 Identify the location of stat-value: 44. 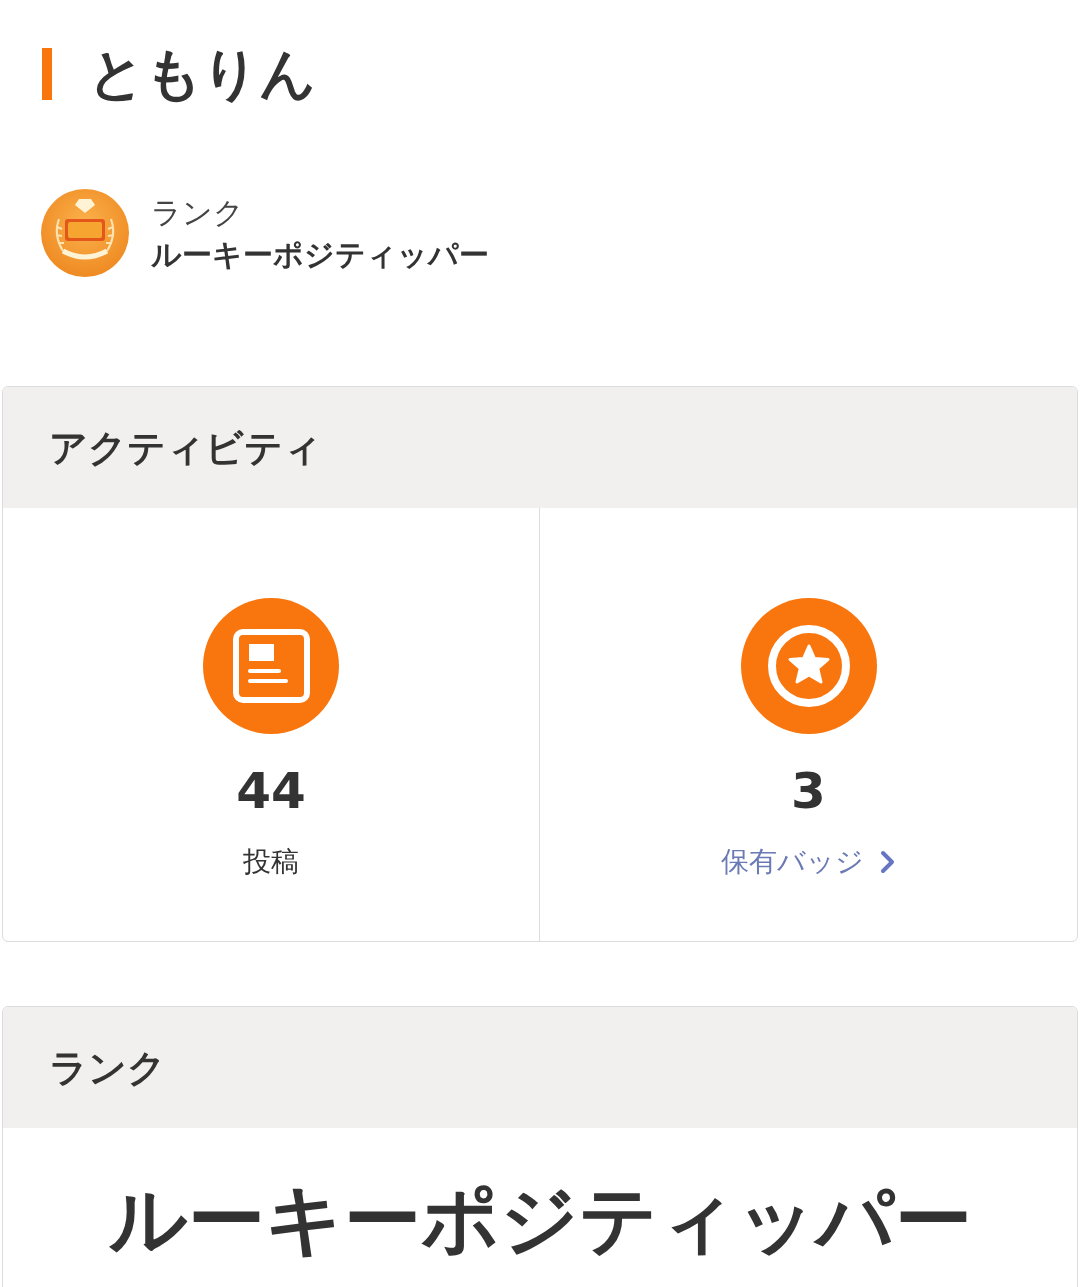
(271, 791).